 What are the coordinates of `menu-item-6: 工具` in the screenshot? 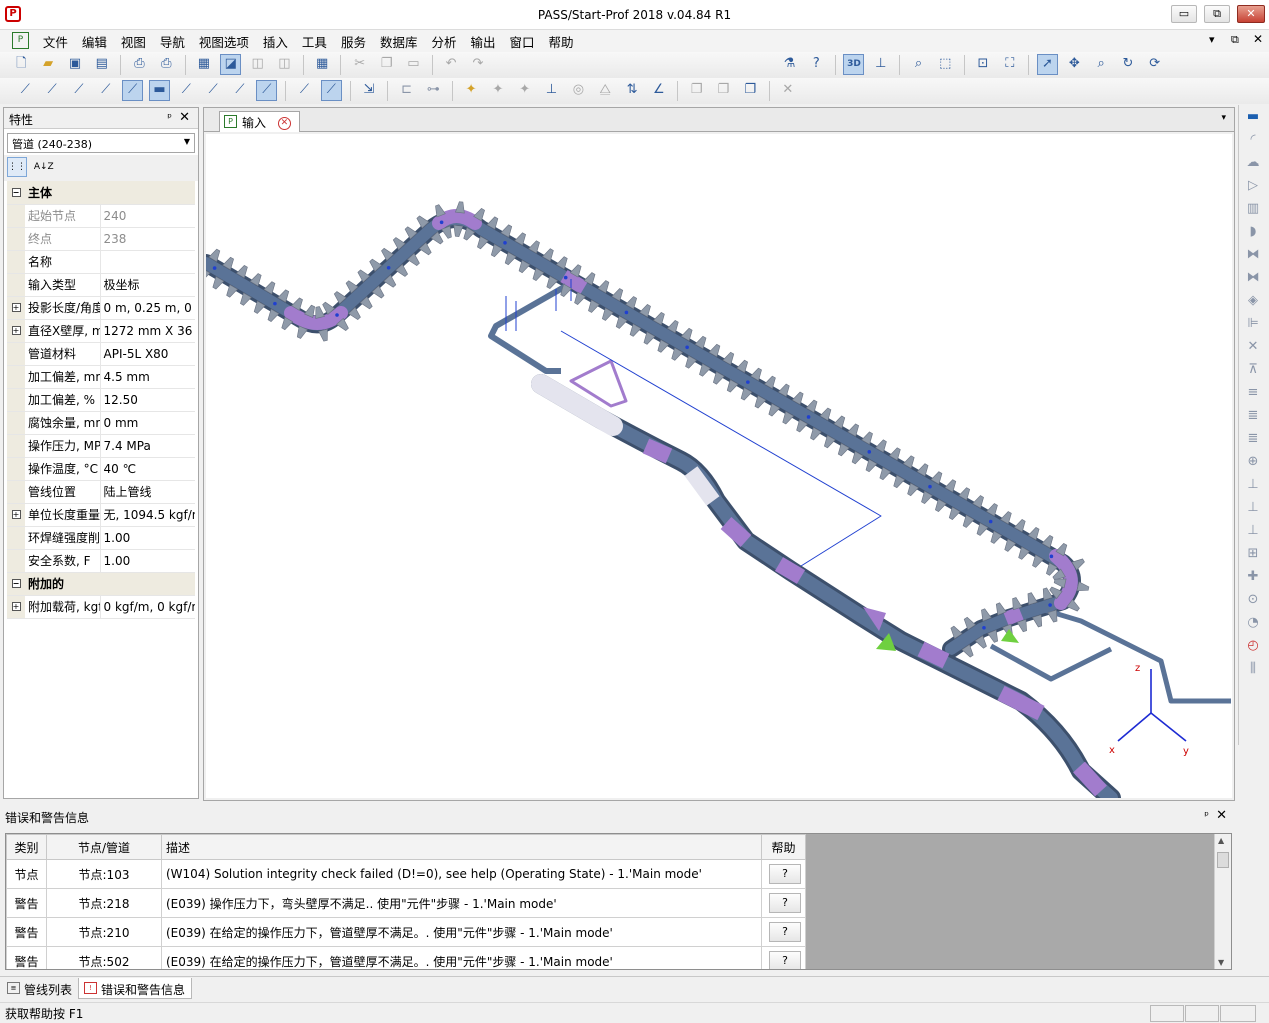 It's located at (314, 41).